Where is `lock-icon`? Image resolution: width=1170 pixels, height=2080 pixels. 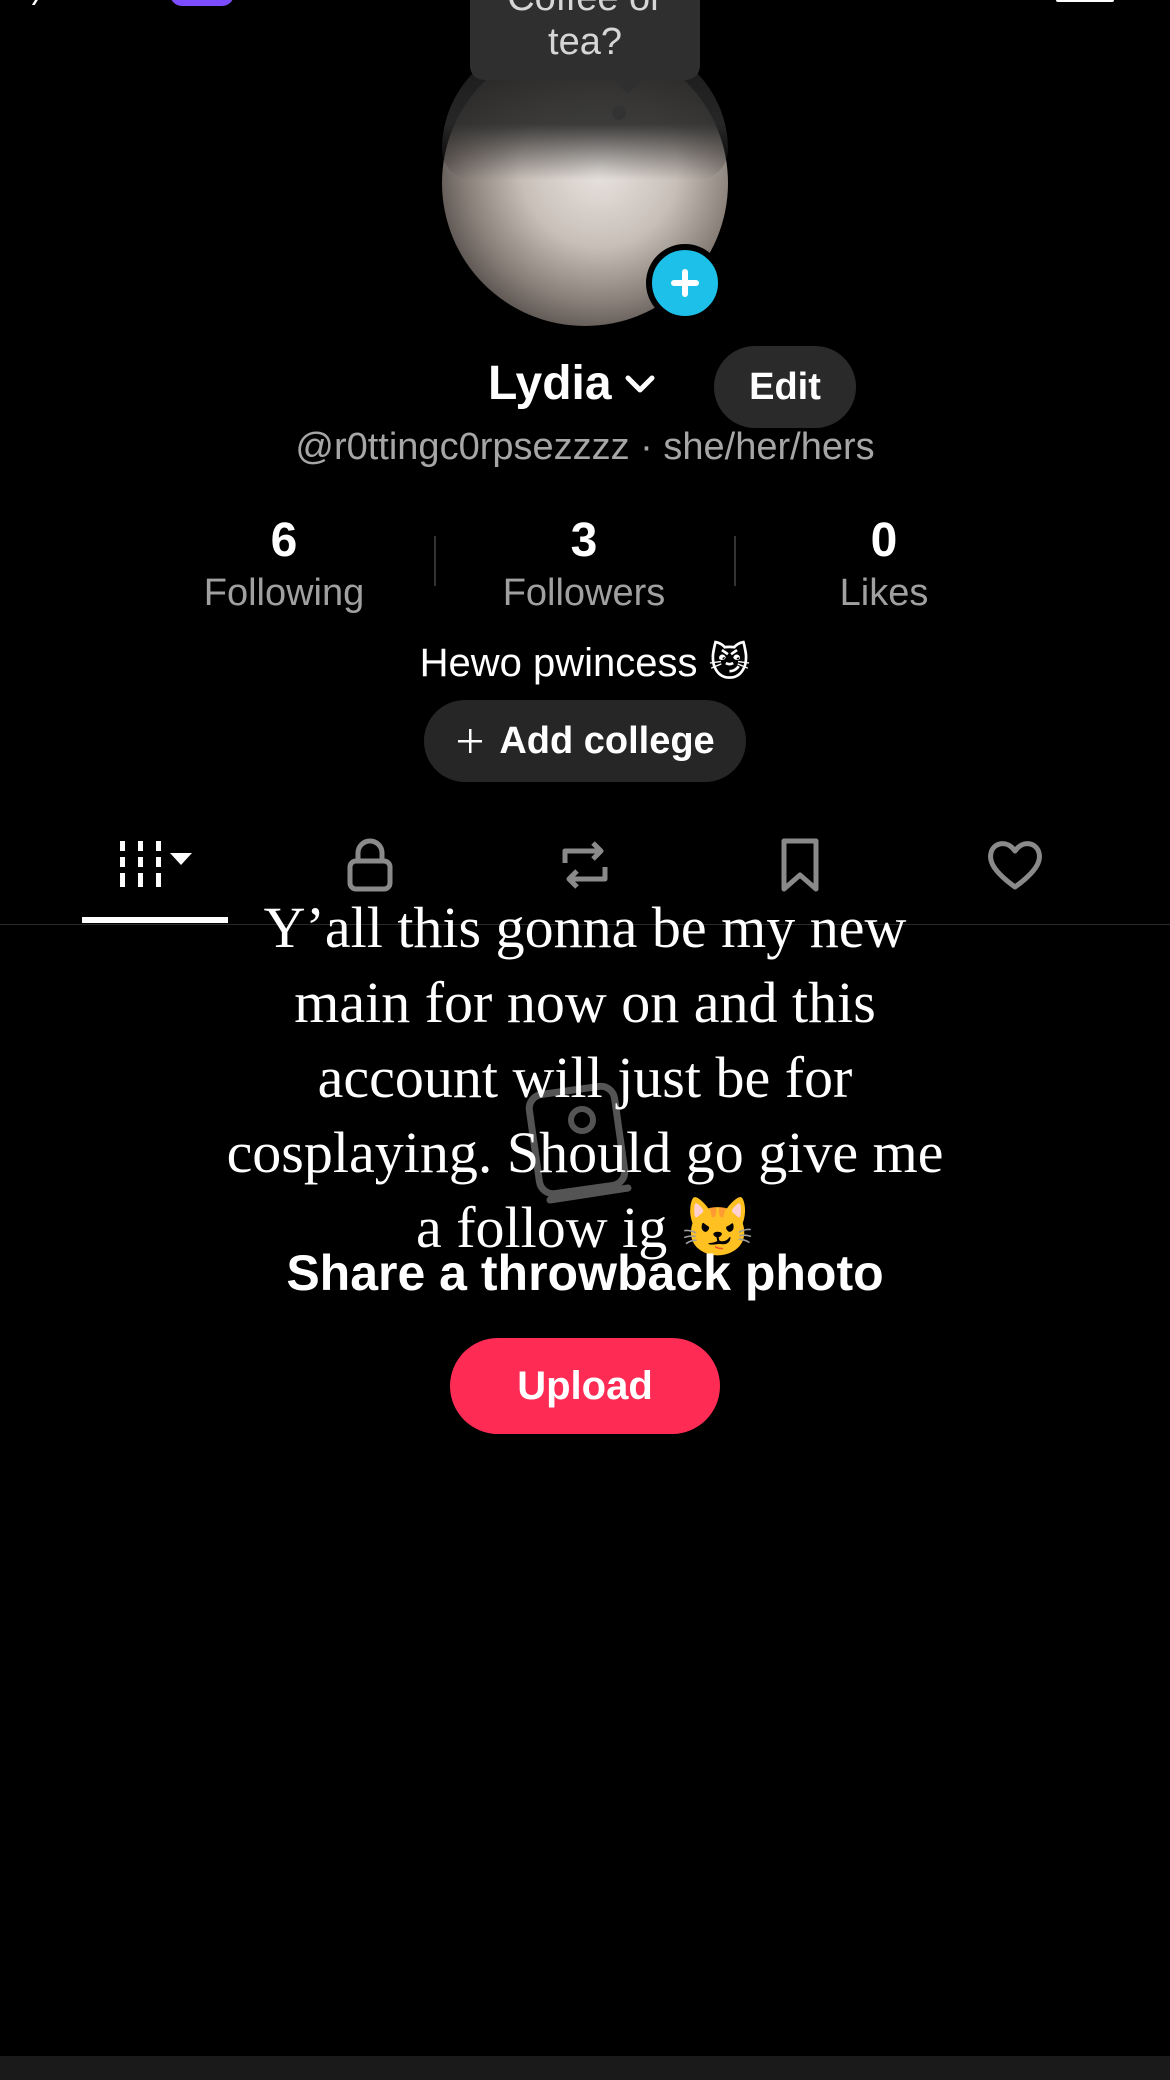 lock-icon is located at coordinates (370, 865).